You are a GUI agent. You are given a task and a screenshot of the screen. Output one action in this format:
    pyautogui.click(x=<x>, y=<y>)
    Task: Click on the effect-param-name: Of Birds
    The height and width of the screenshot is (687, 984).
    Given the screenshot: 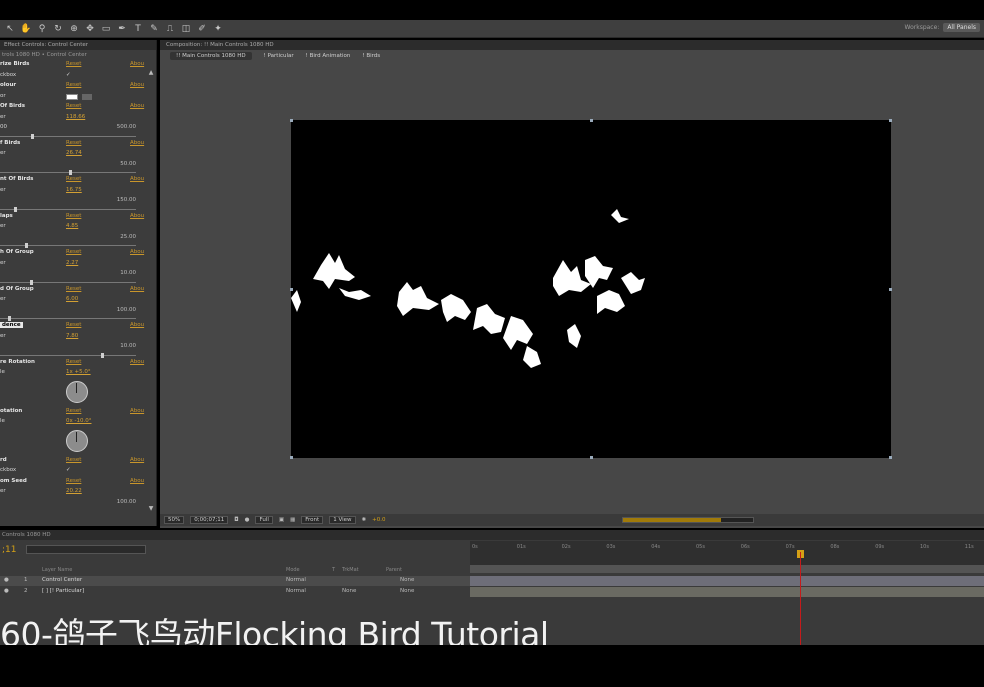 What is the action you would take?
    pyautogui.click(x=12, y=106)
    